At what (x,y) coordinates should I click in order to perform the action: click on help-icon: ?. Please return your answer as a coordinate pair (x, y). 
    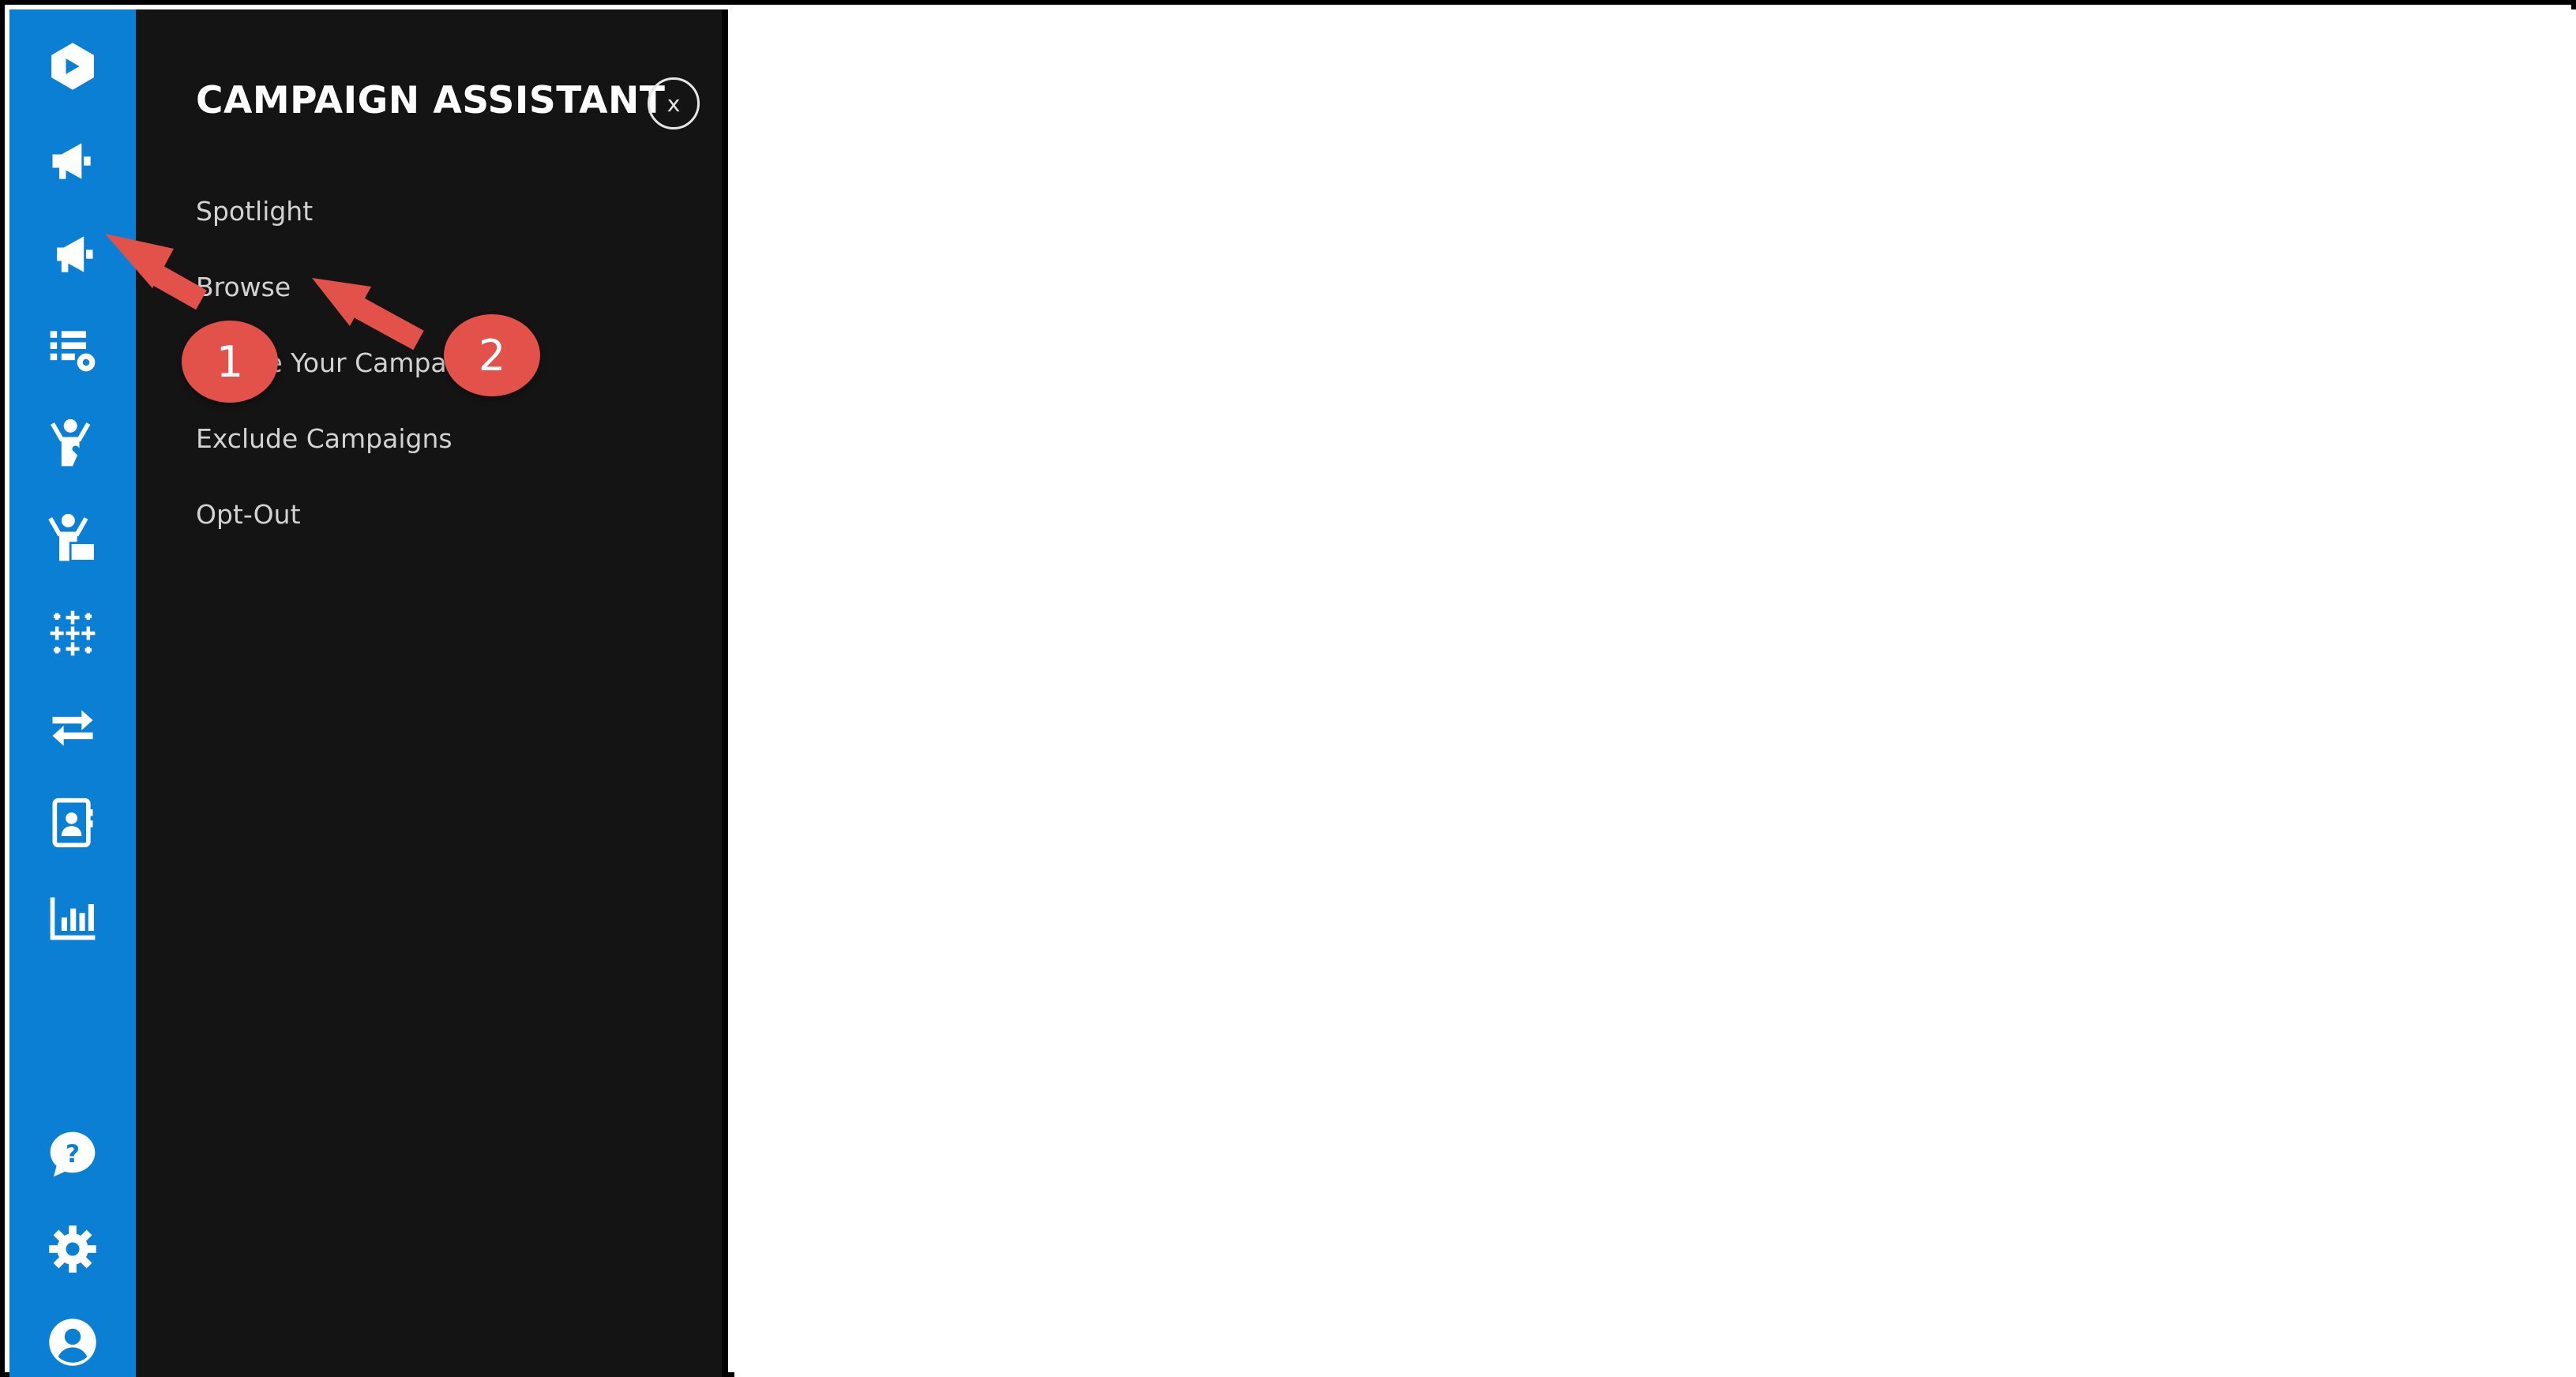
    Looking at the image, I should click on (72, 1154).